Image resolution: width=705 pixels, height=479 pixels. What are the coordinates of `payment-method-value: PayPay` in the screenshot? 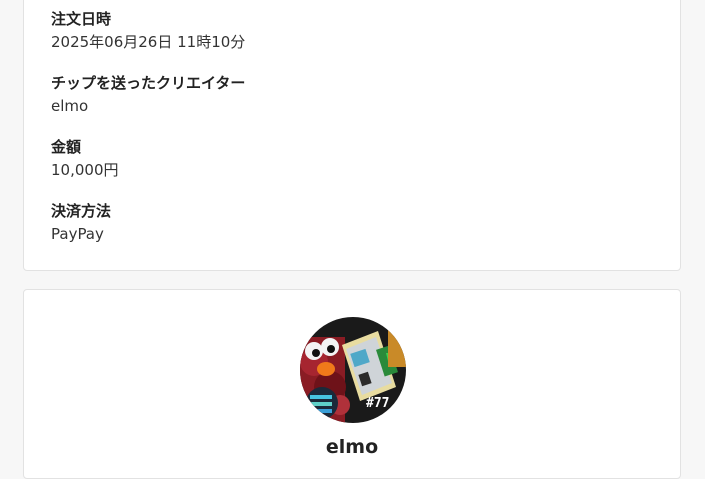 It's located at (77, 234).